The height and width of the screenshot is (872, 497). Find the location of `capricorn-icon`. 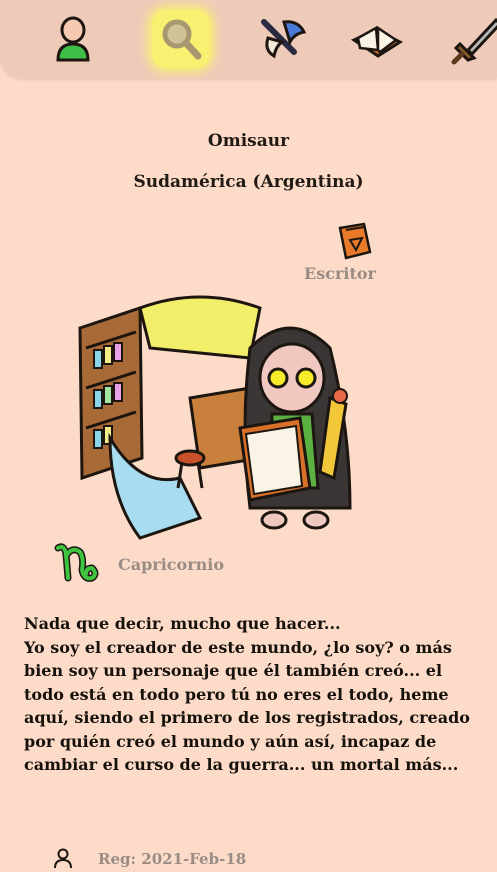

capricorn-icon is located at coordinates (77, 563).